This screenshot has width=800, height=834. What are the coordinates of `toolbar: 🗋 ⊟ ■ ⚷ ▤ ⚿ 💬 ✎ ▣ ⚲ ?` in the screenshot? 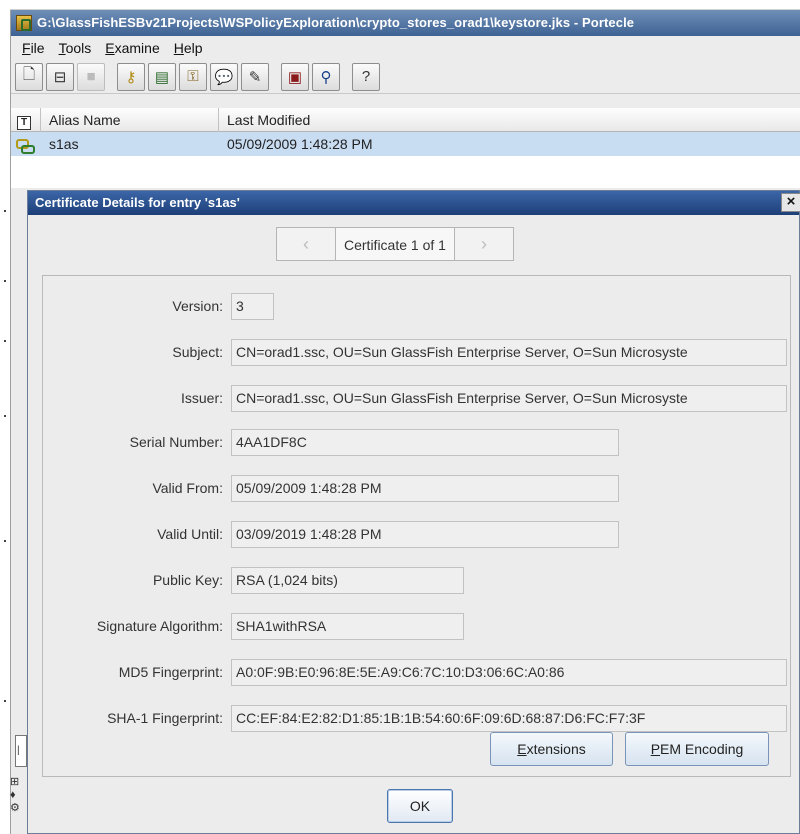 It's located at (405, 77).